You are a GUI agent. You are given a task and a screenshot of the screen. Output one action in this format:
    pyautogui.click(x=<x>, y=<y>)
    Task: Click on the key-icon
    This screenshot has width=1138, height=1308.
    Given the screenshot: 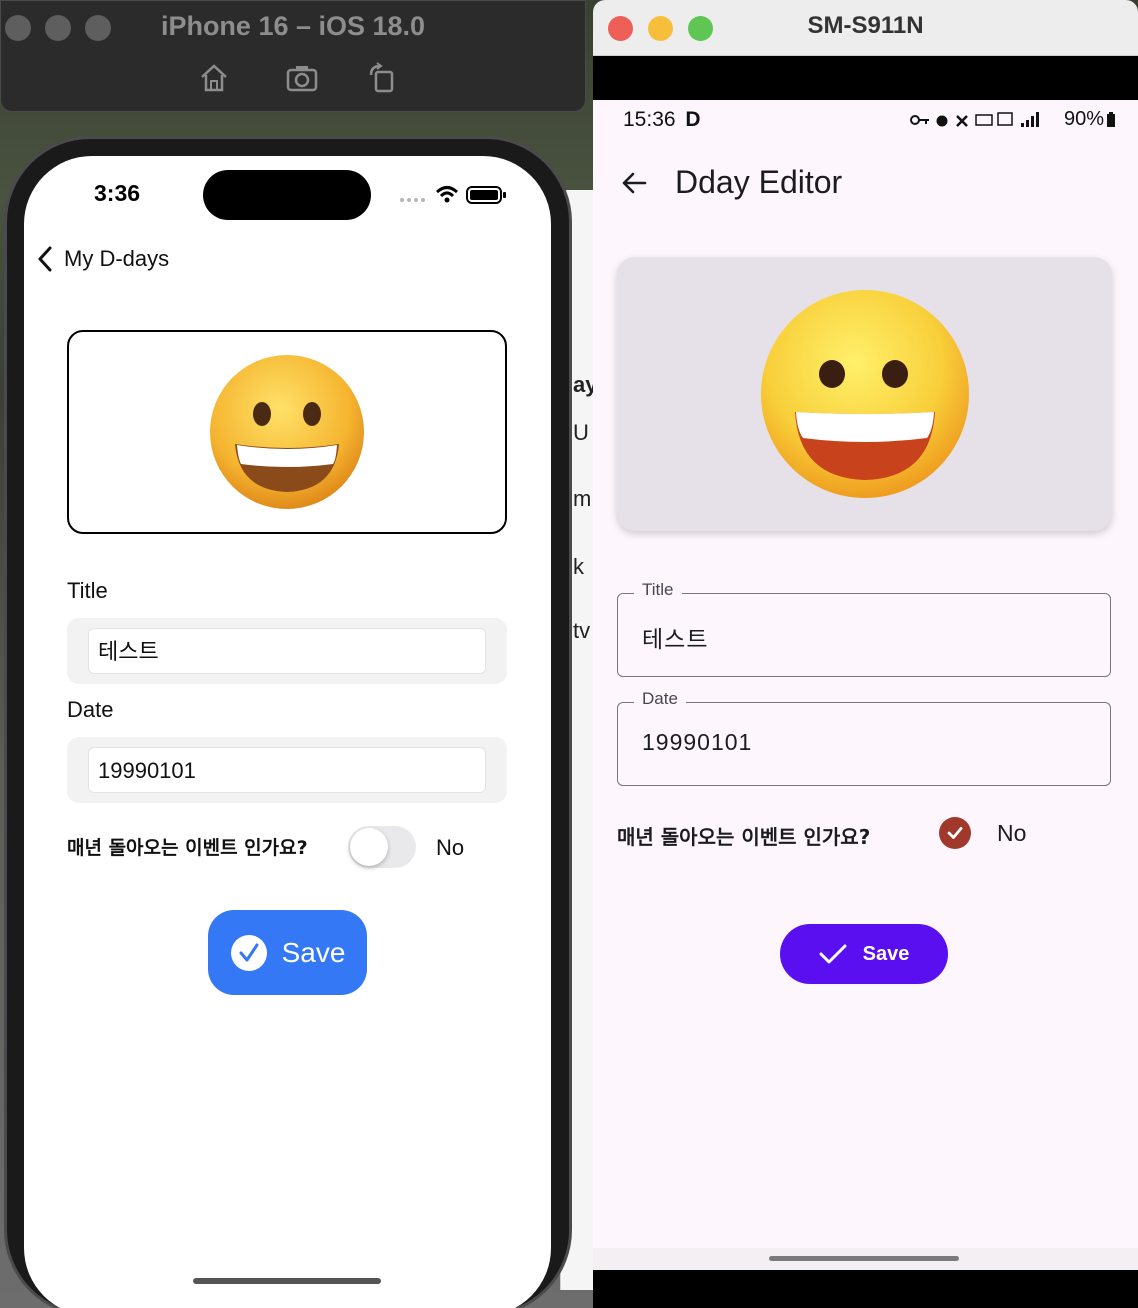 What is the action you would take?
    pyautogui.click(x=919, y=120)
    